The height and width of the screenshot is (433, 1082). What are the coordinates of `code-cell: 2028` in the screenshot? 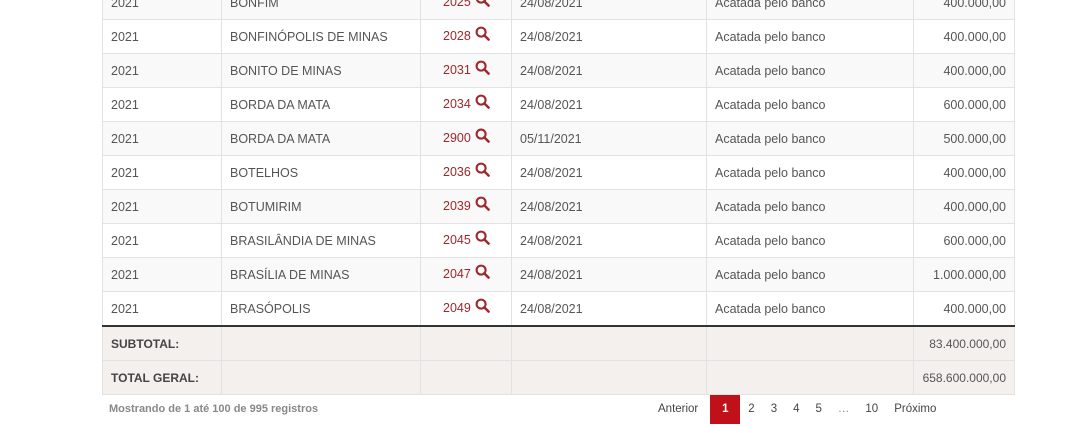 It's located at (466, 36).